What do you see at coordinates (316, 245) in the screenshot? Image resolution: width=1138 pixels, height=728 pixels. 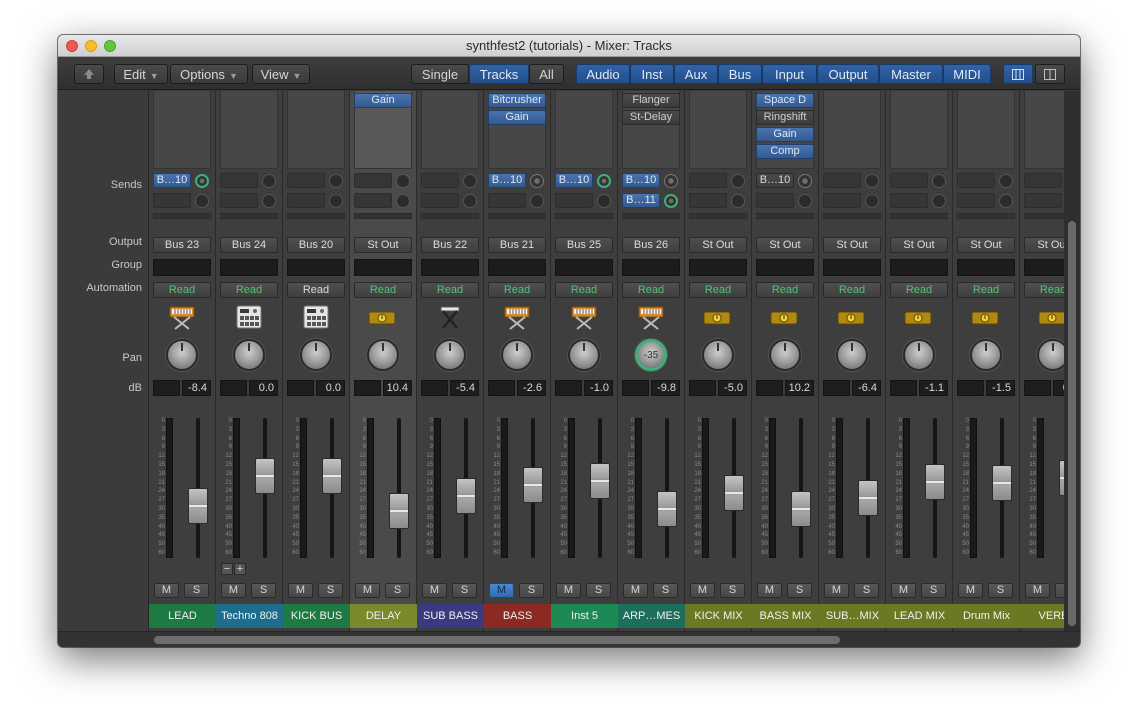 I see `output-selector: Bus 20` at bounding box center [316, 245].